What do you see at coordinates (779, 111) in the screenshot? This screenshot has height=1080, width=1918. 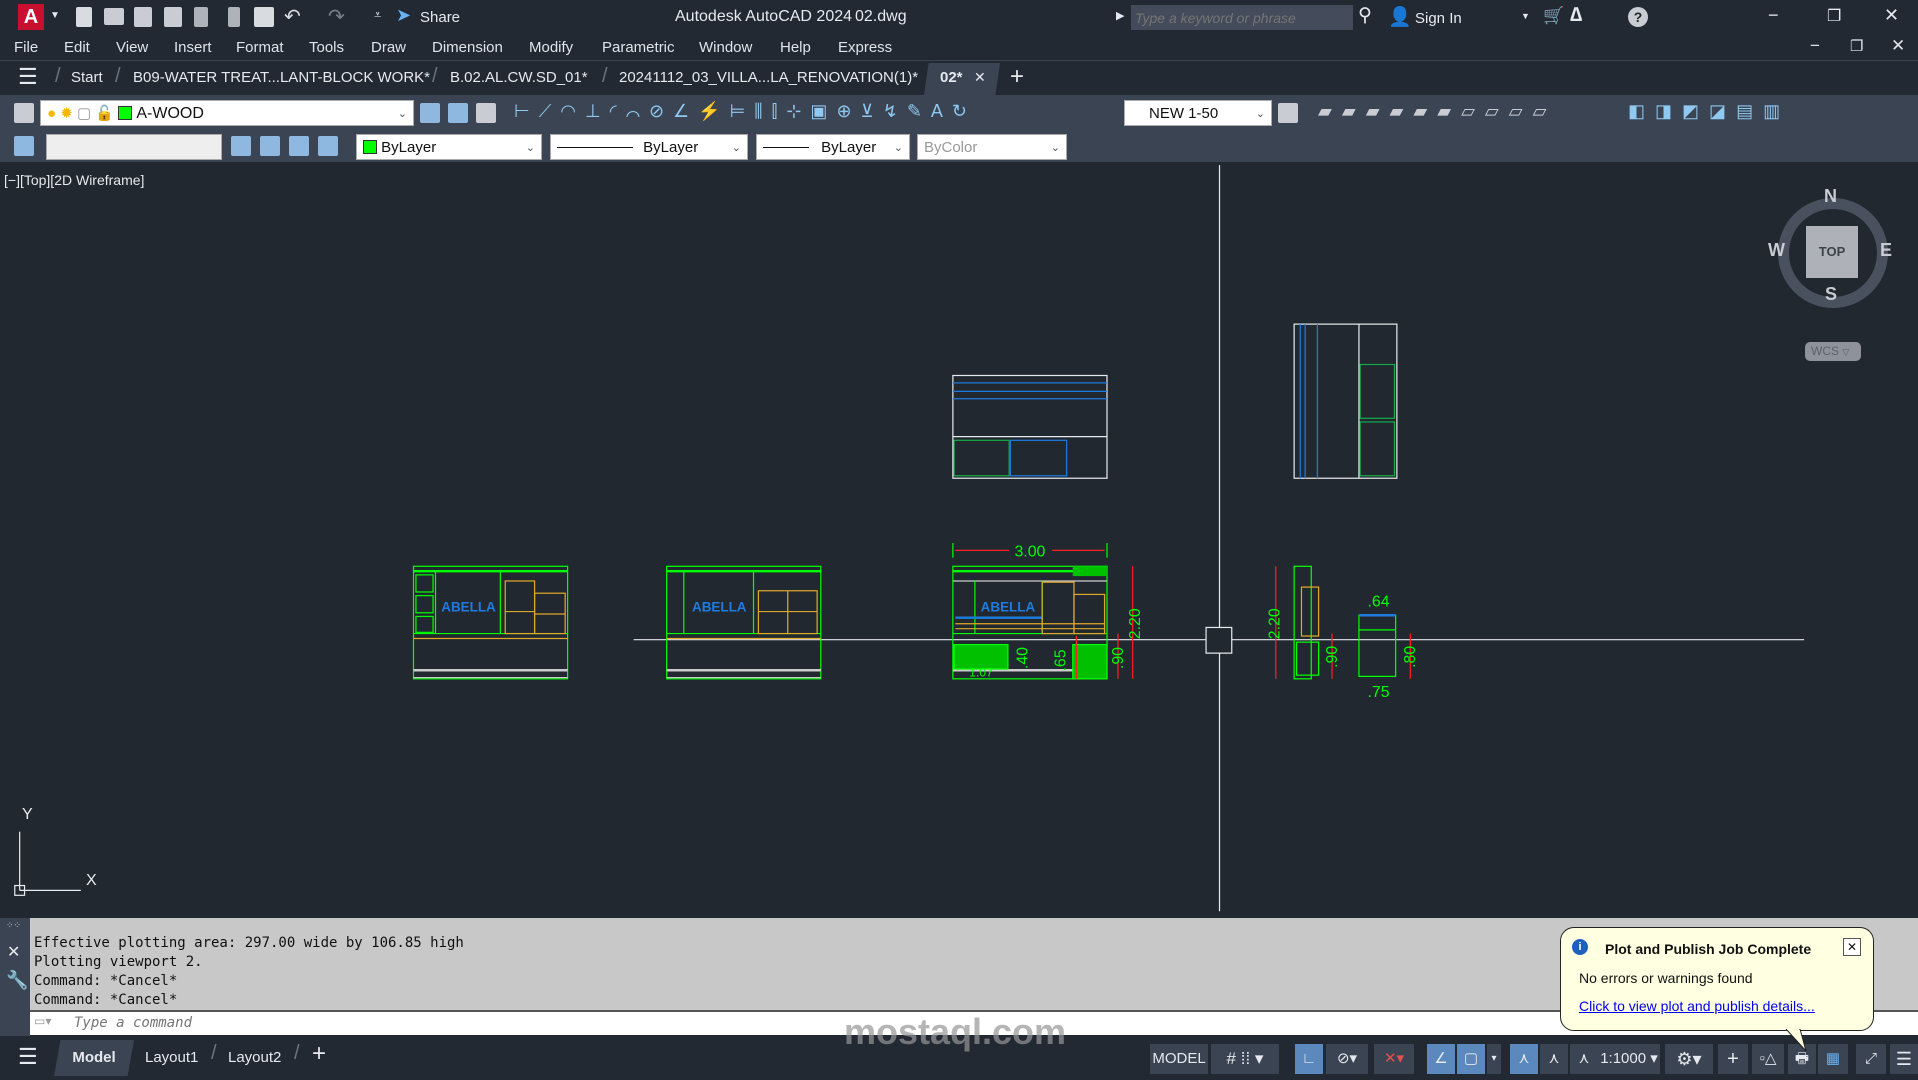 I see `dimension-space-icon: ⫿` at bounding box center [779, 111].